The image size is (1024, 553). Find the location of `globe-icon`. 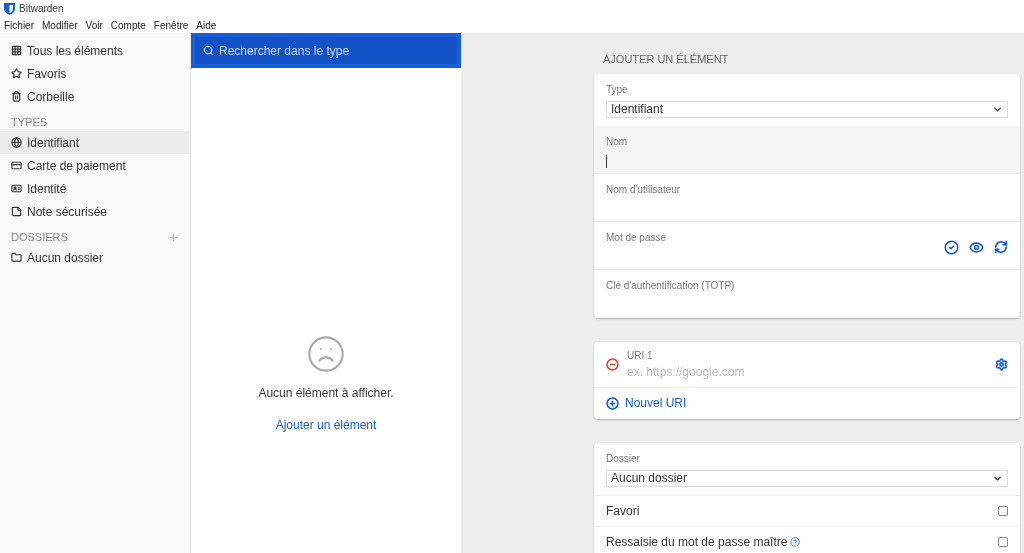

globe-icon is located at coordinates (16, 142).